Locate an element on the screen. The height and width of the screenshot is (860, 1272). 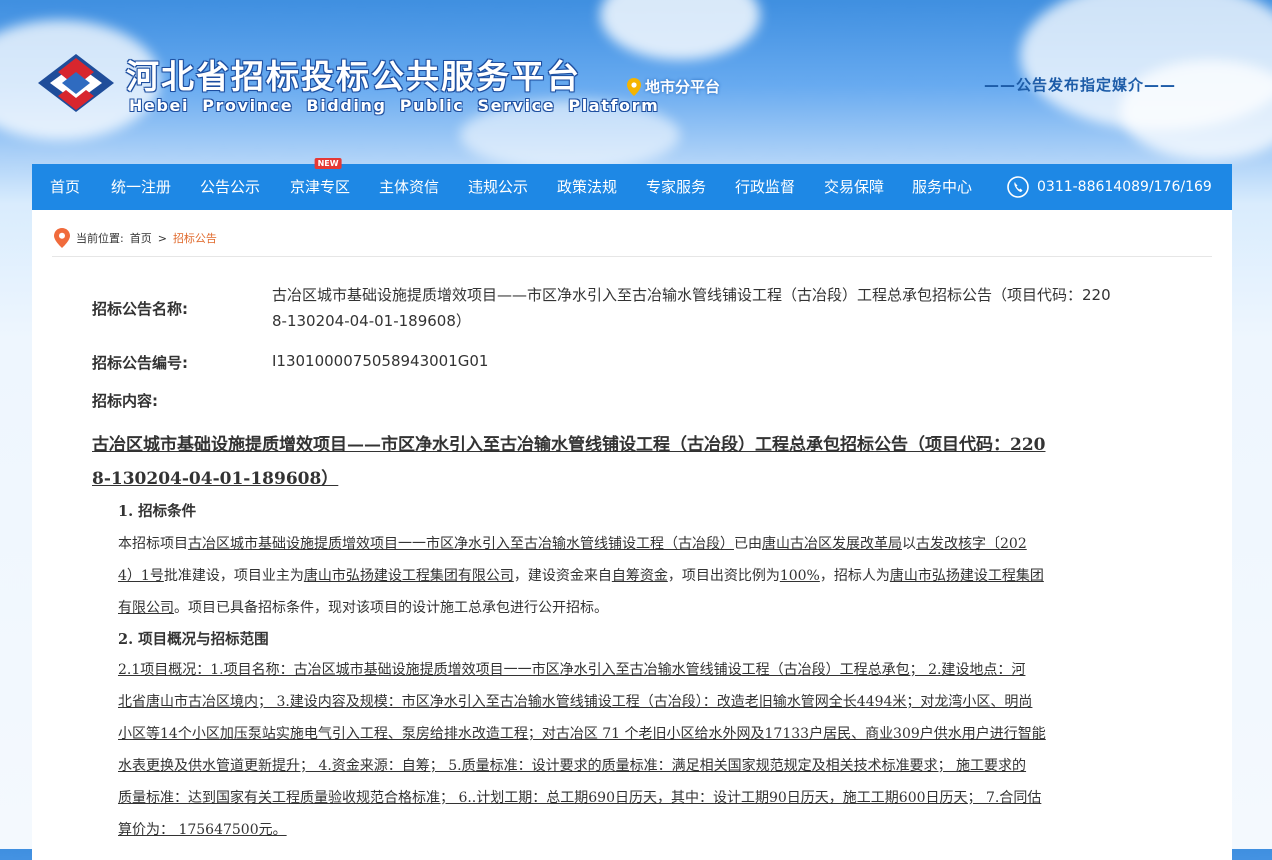
breadcrumb-current: 招标公告 is located at coordinates (195, 238).